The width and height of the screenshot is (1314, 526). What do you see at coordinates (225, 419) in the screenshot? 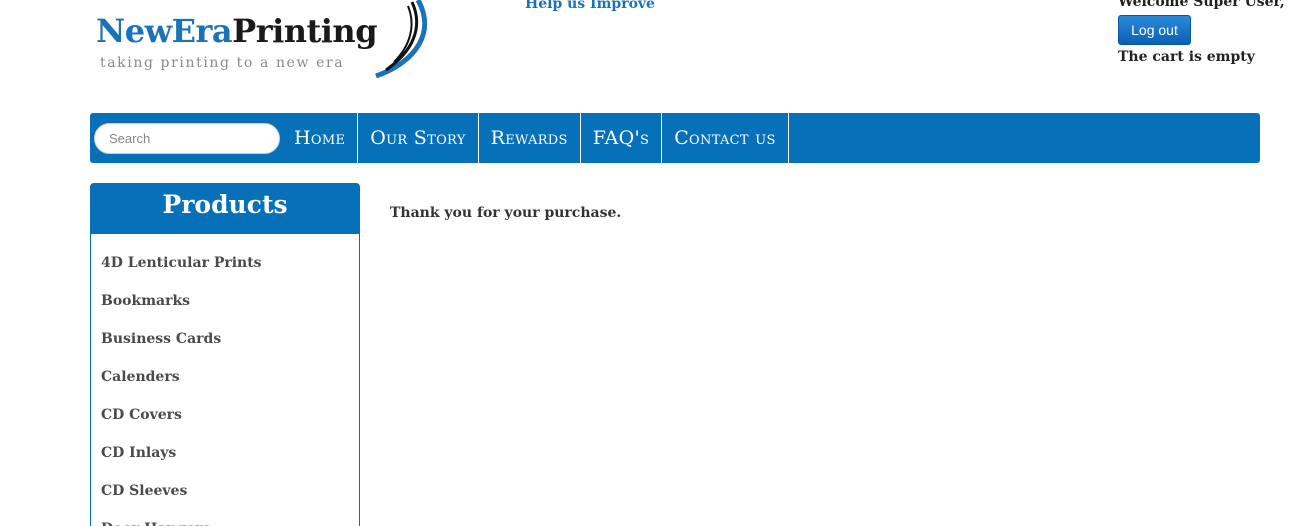
I see `product-item-cd-covers: CD Covers` at bounding box center [225, 419].